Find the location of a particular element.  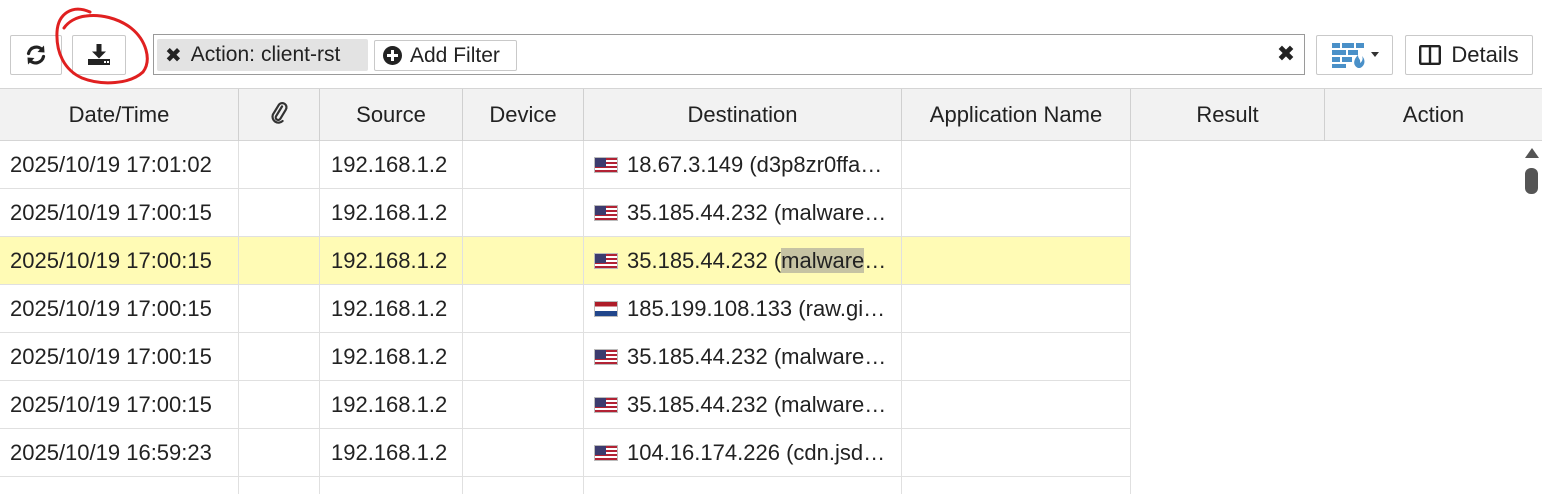

firewall-icon is located at coordinates (1355, 55).